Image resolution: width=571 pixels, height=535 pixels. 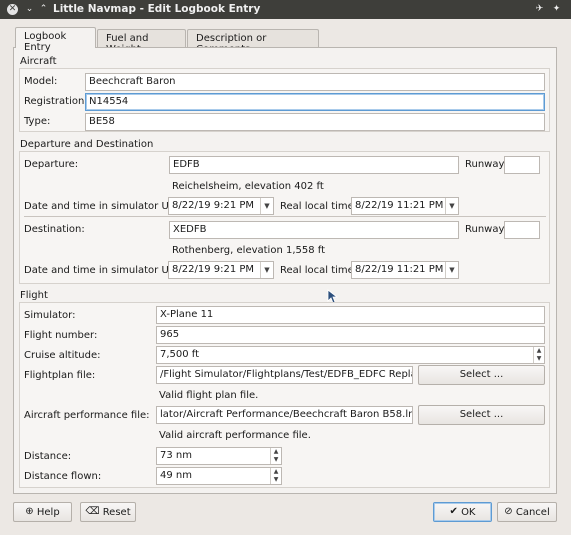 What do you see at coordinates (12, 9) in the screenshot?
I see `close-window-icon: ✕` at bounding box center [12, 9].